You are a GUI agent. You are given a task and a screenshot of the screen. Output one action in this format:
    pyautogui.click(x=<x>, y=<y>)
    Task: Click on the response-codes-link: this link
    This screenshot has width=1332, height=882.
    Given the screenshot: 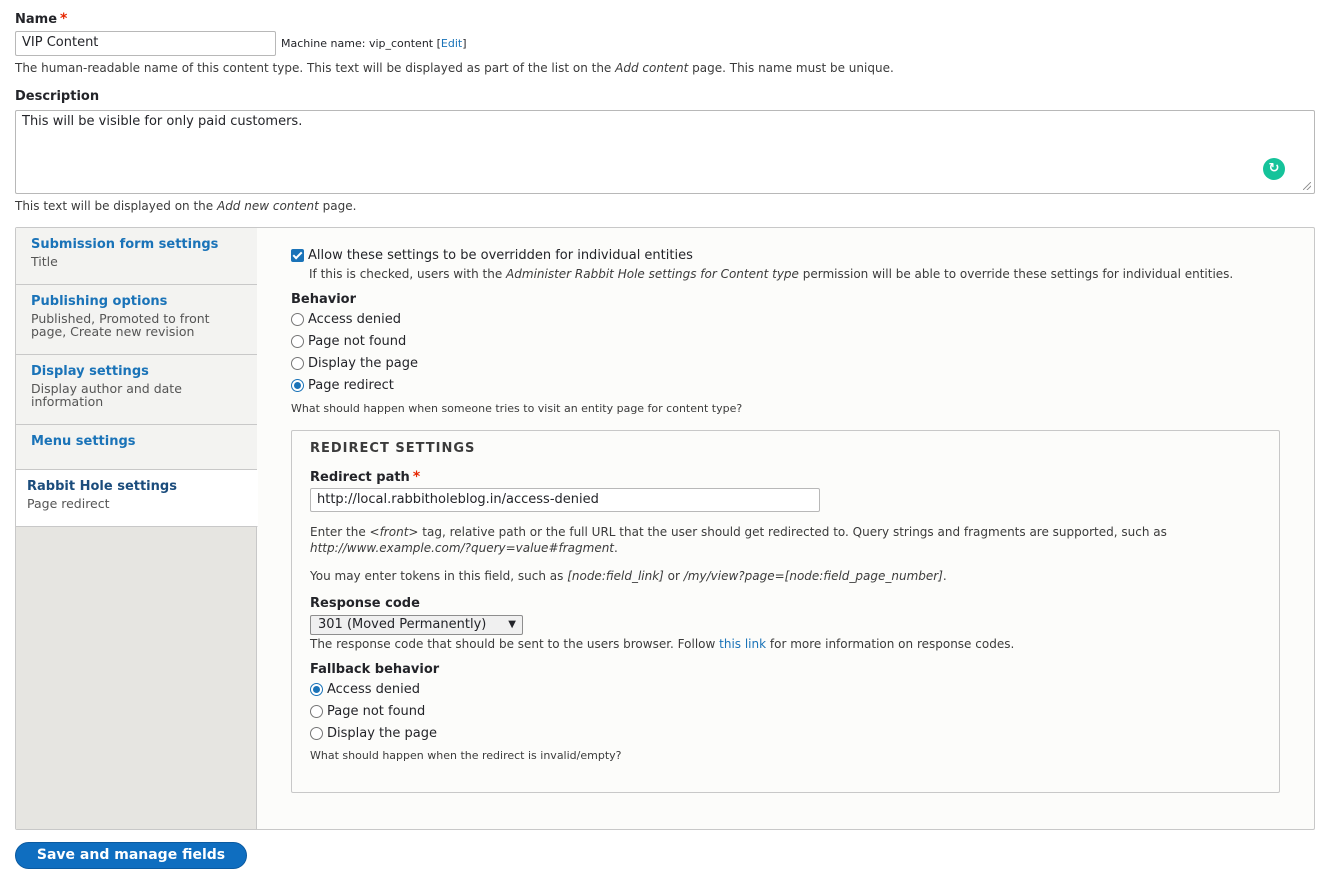 What is the action you would take?
    pyautogui.click(x=742, y=644)
    